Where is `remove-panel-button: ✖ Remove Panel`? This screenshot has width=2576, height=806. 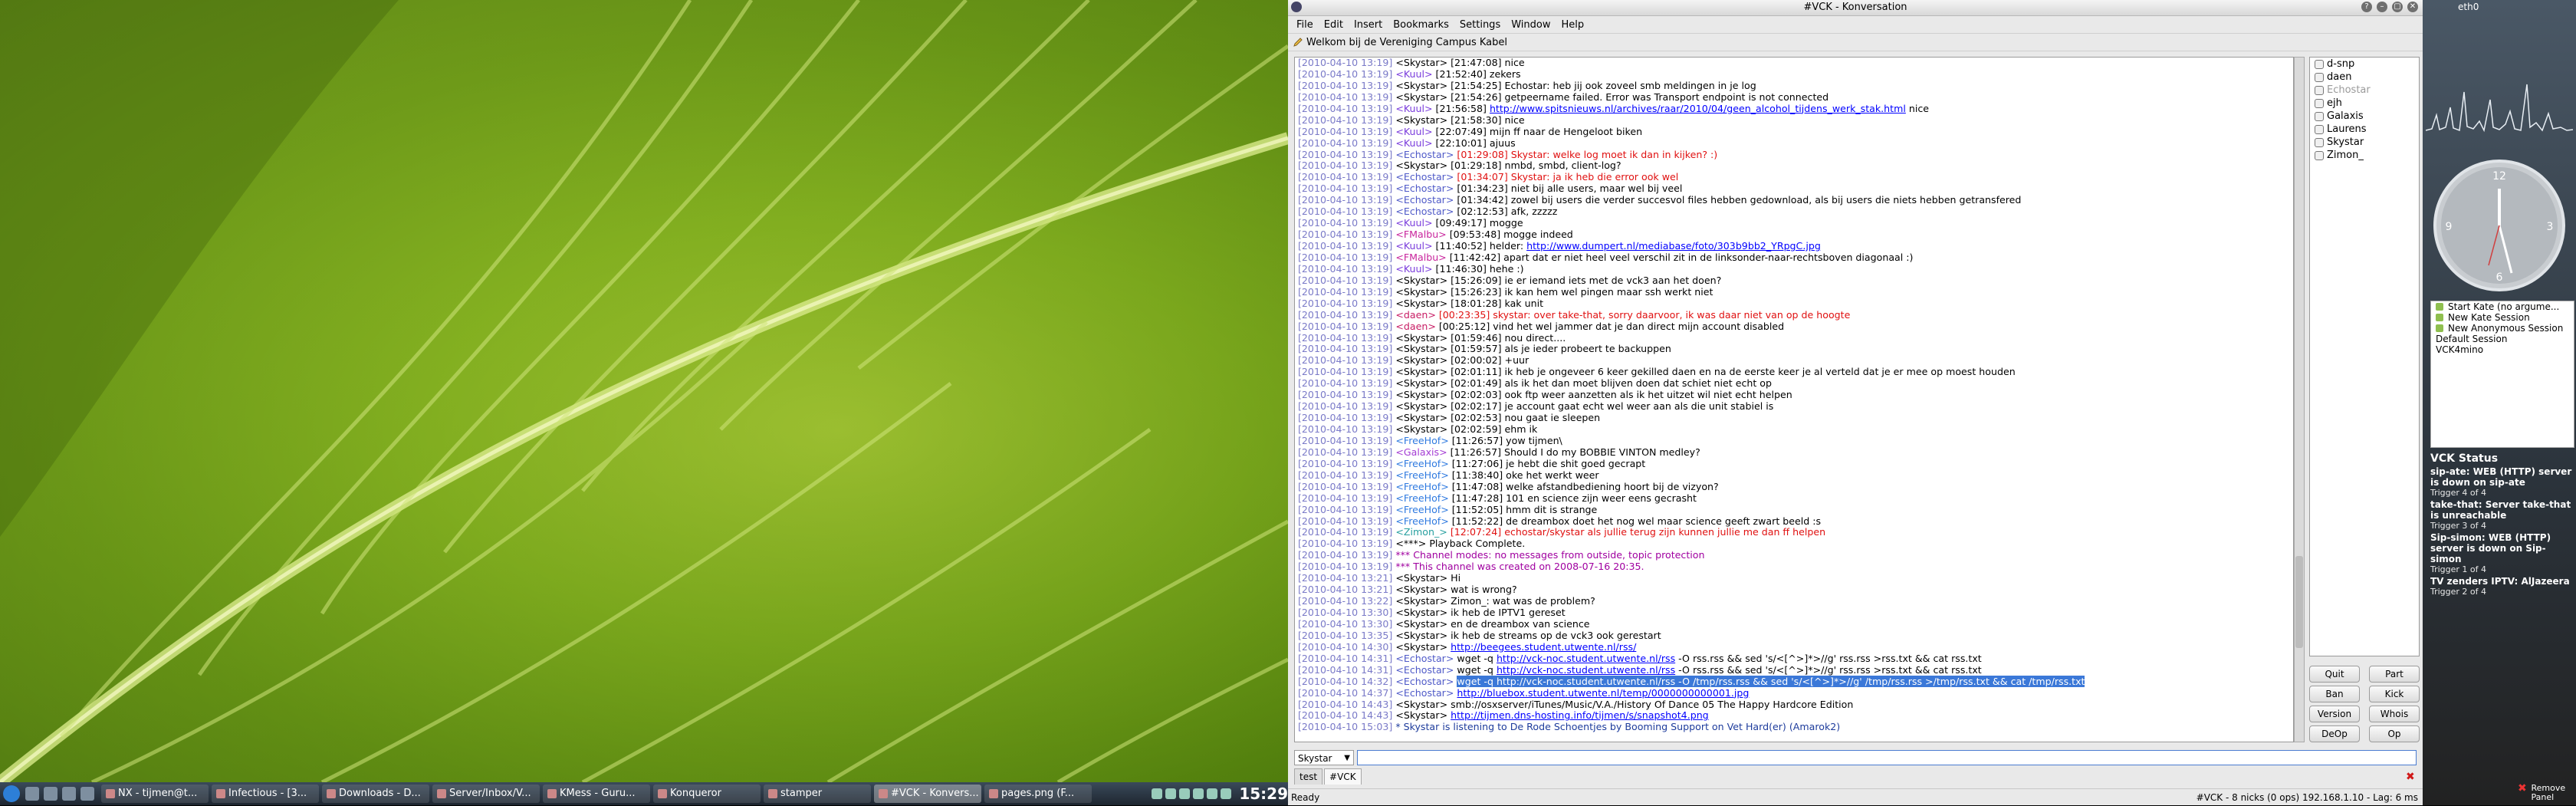 remove-panel-button: ✖ Remove Panel is located at coordinates (2547, 792).